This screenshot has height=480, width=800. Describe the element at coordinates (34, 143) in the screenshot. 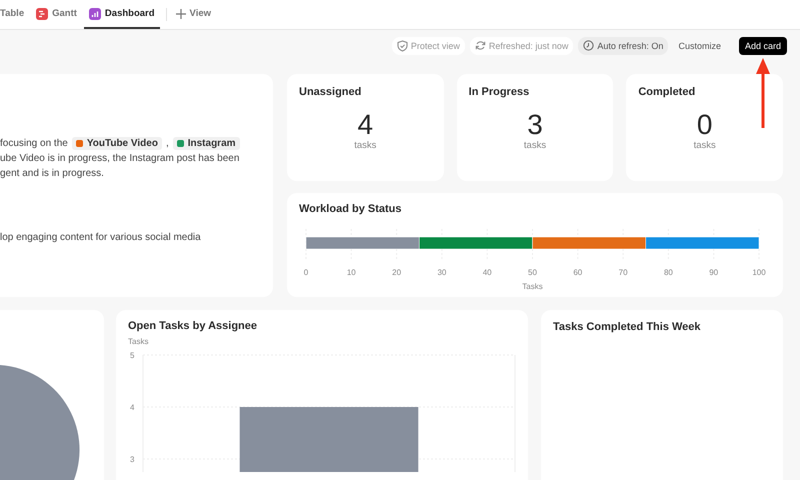

I see `summary-text: focusing on the` at that location.